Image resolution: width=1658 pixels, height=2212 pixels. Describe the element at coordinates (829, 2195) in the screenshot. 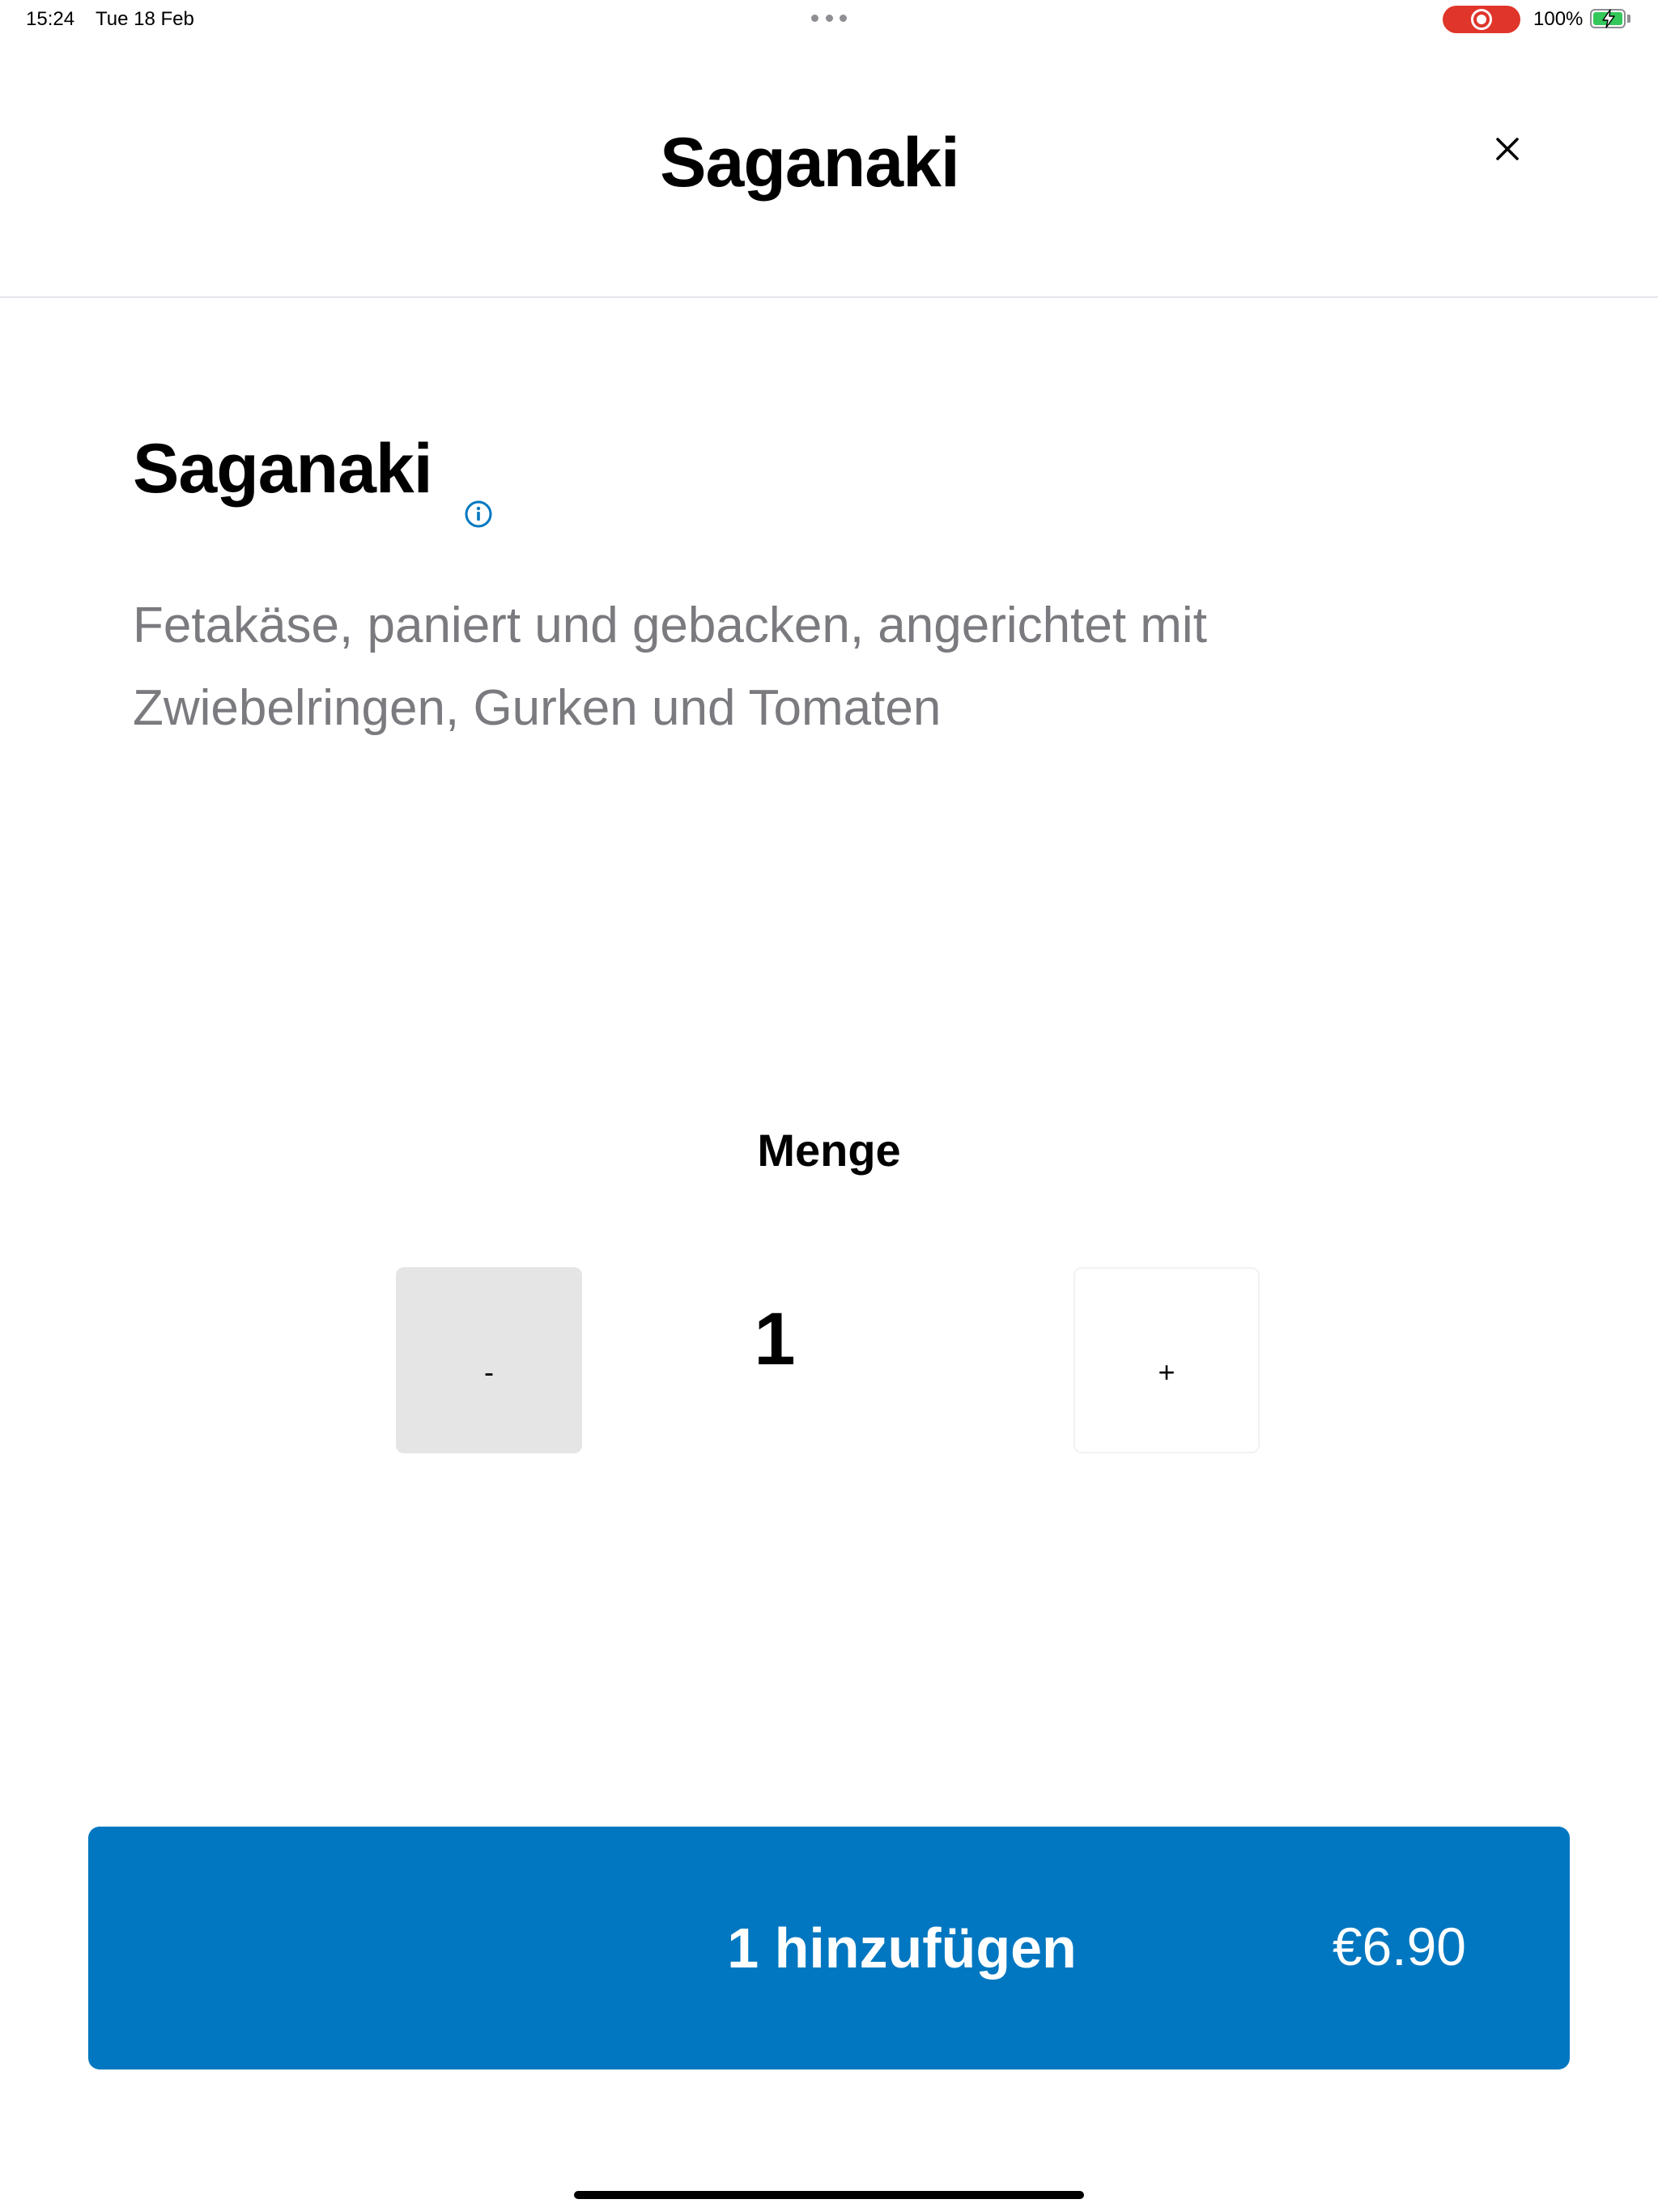

I see `home-indicator` at that location.